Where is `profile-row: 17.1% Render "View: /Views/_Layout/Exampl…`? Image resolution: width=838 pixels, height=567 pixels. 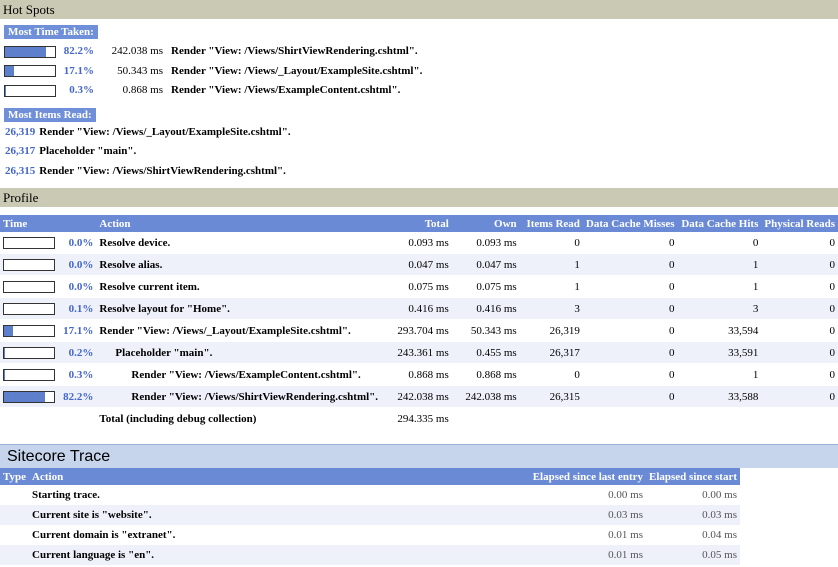
profile-row: 17.1% Render "View: /Views/_Layout/Exampl… is located at coordinates (419, 330).